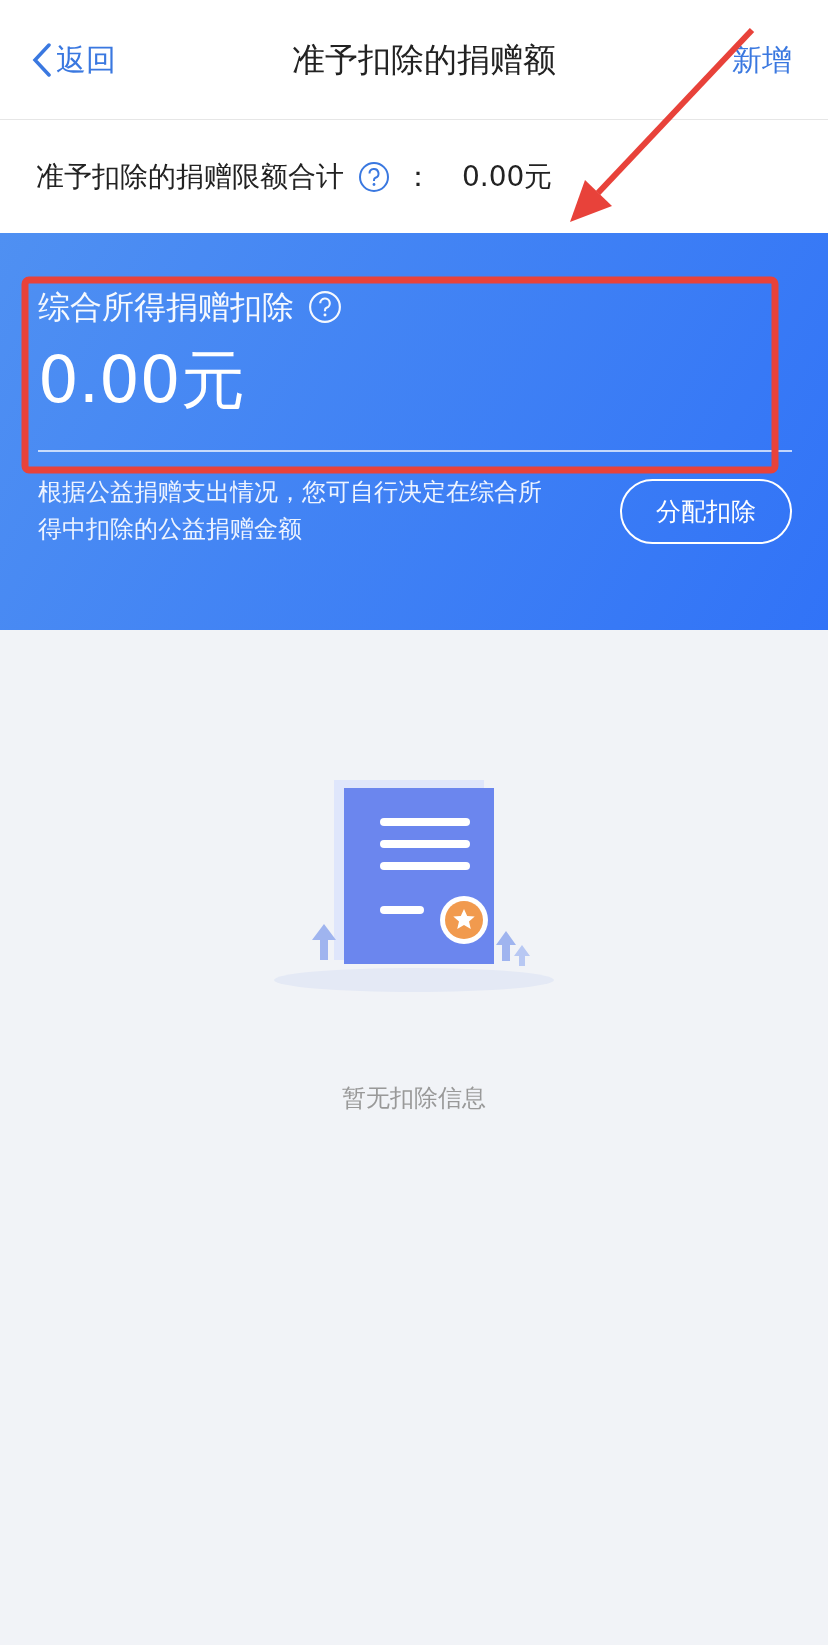  Describe the element at coordinates (142, 380) in the screenshot. I see `summary-amount: 0.00元` at that location.